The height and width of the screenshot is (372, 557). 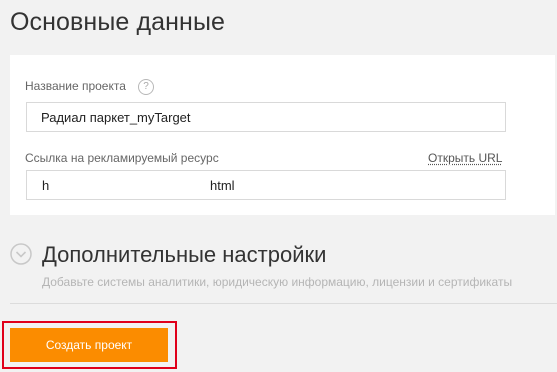 What do you see at coordinates (266, 117) in the screenshot?
I see `project-name-input: Радиал паркет_myTarget` at bounding box center [266, 117].